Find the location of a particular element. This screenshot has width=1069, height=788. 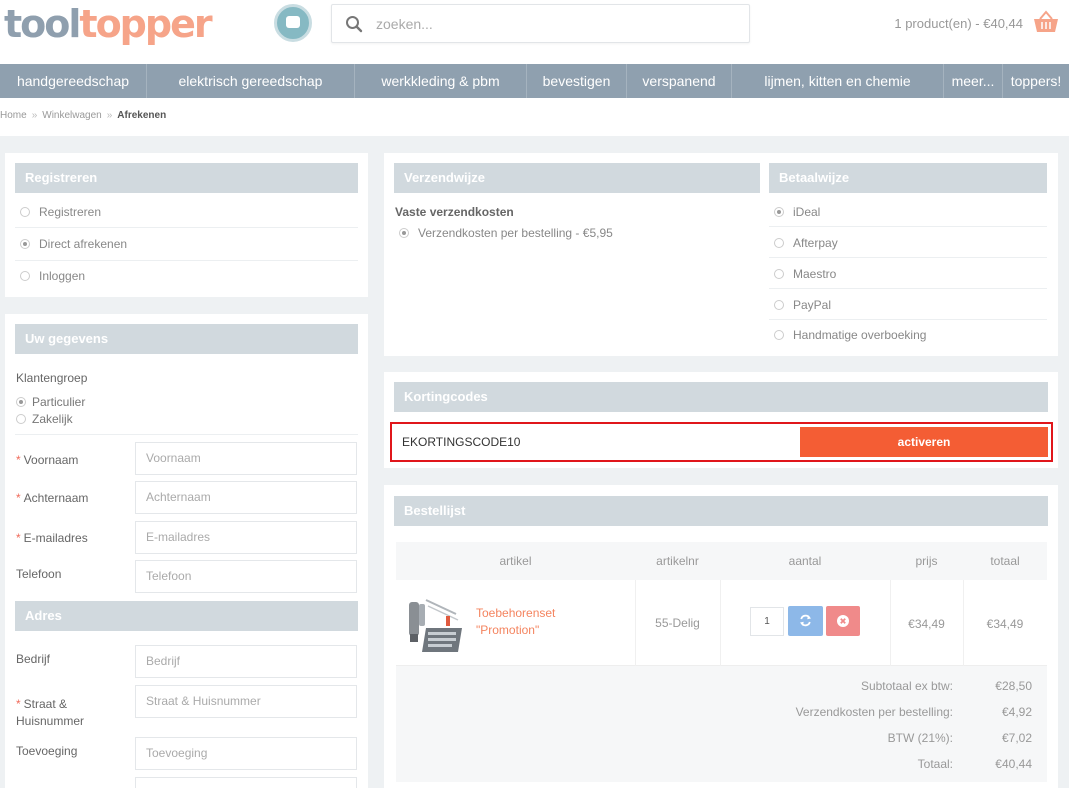

quantity-input: 1 is located at coordinates (767, 621).